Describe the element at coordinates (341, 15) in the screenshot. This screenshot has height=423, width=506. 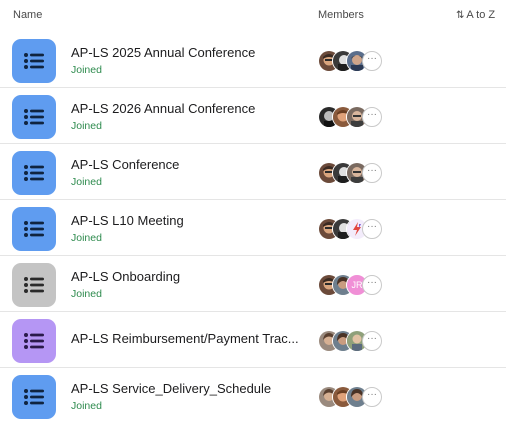
I see `members-column-header: Members` at that location.